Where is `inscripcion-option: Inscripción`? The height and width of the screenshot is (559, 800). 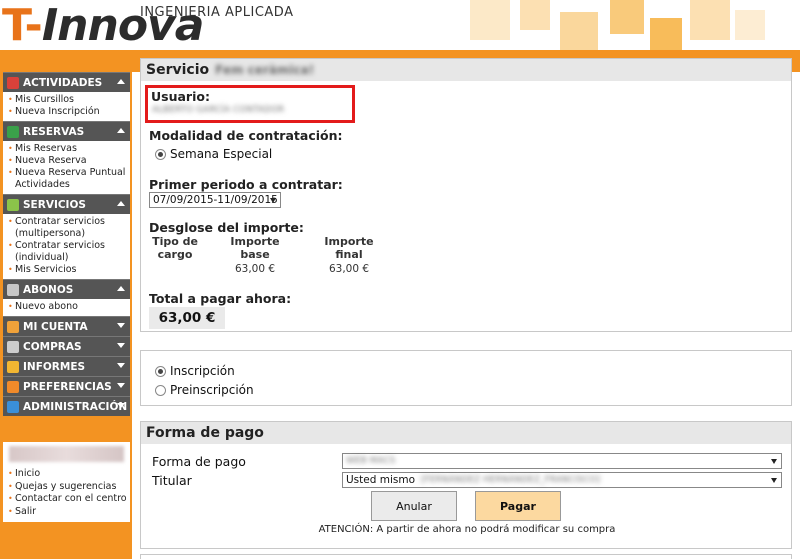 inscripcion-option: Inscripción is located at coordinates (195, 371).